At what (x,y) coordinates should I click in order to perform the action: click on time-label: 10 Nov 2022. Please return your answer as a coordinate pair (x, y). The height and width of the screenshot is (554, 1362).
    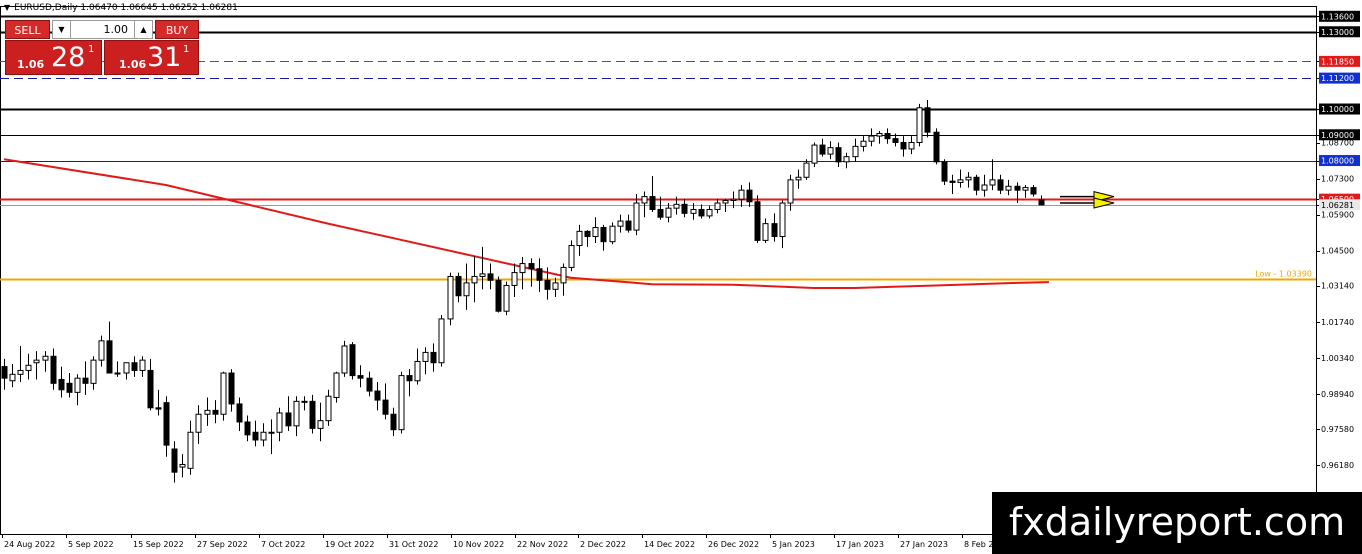
    Looking at the image, I should click on (478, 544).